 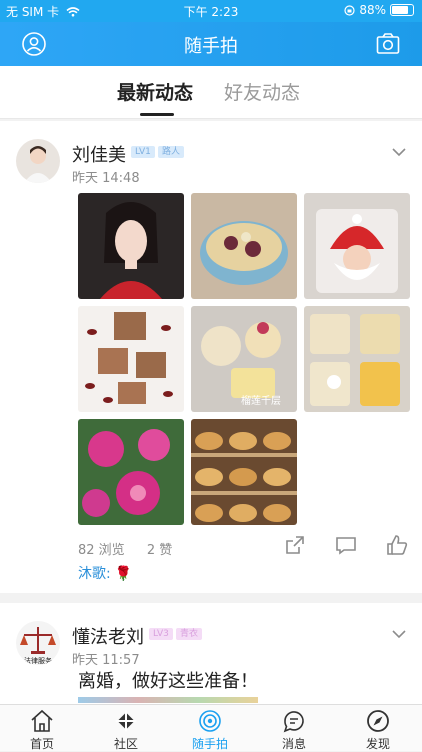 I want to click on photo-mango-cups-image, so click(x=357, y=359).